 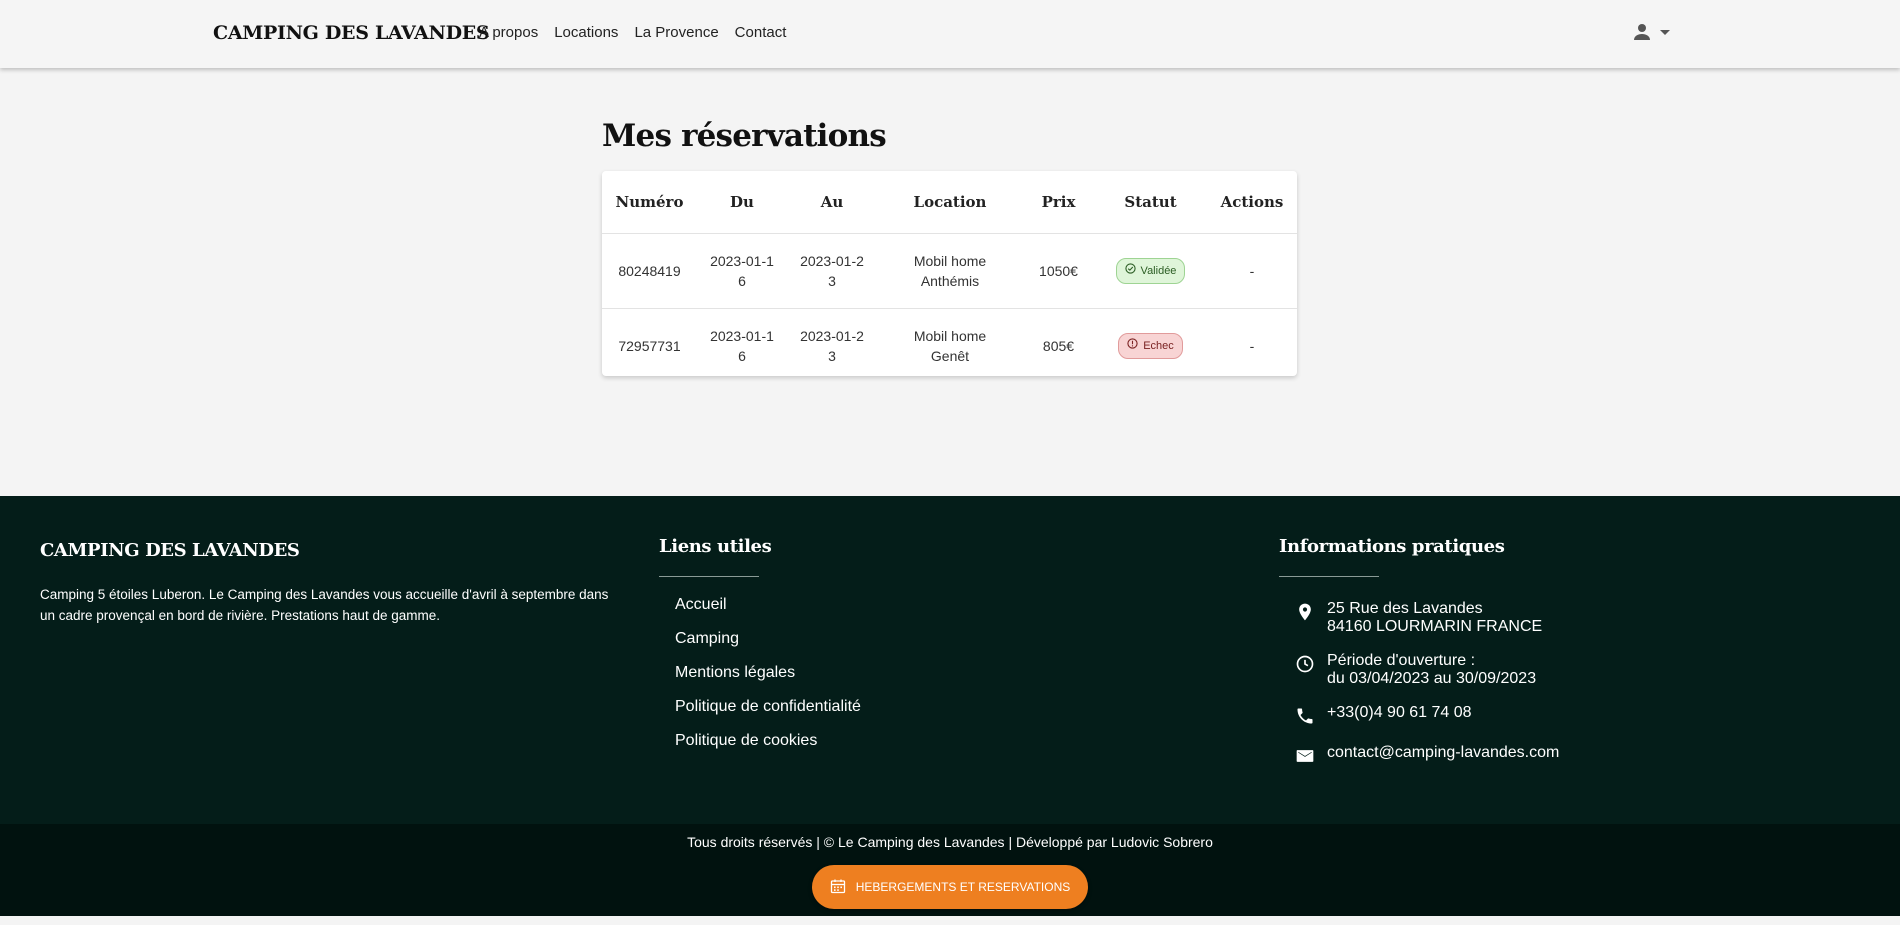 I want to click on mail-icon, so click(x=1305, y=757).